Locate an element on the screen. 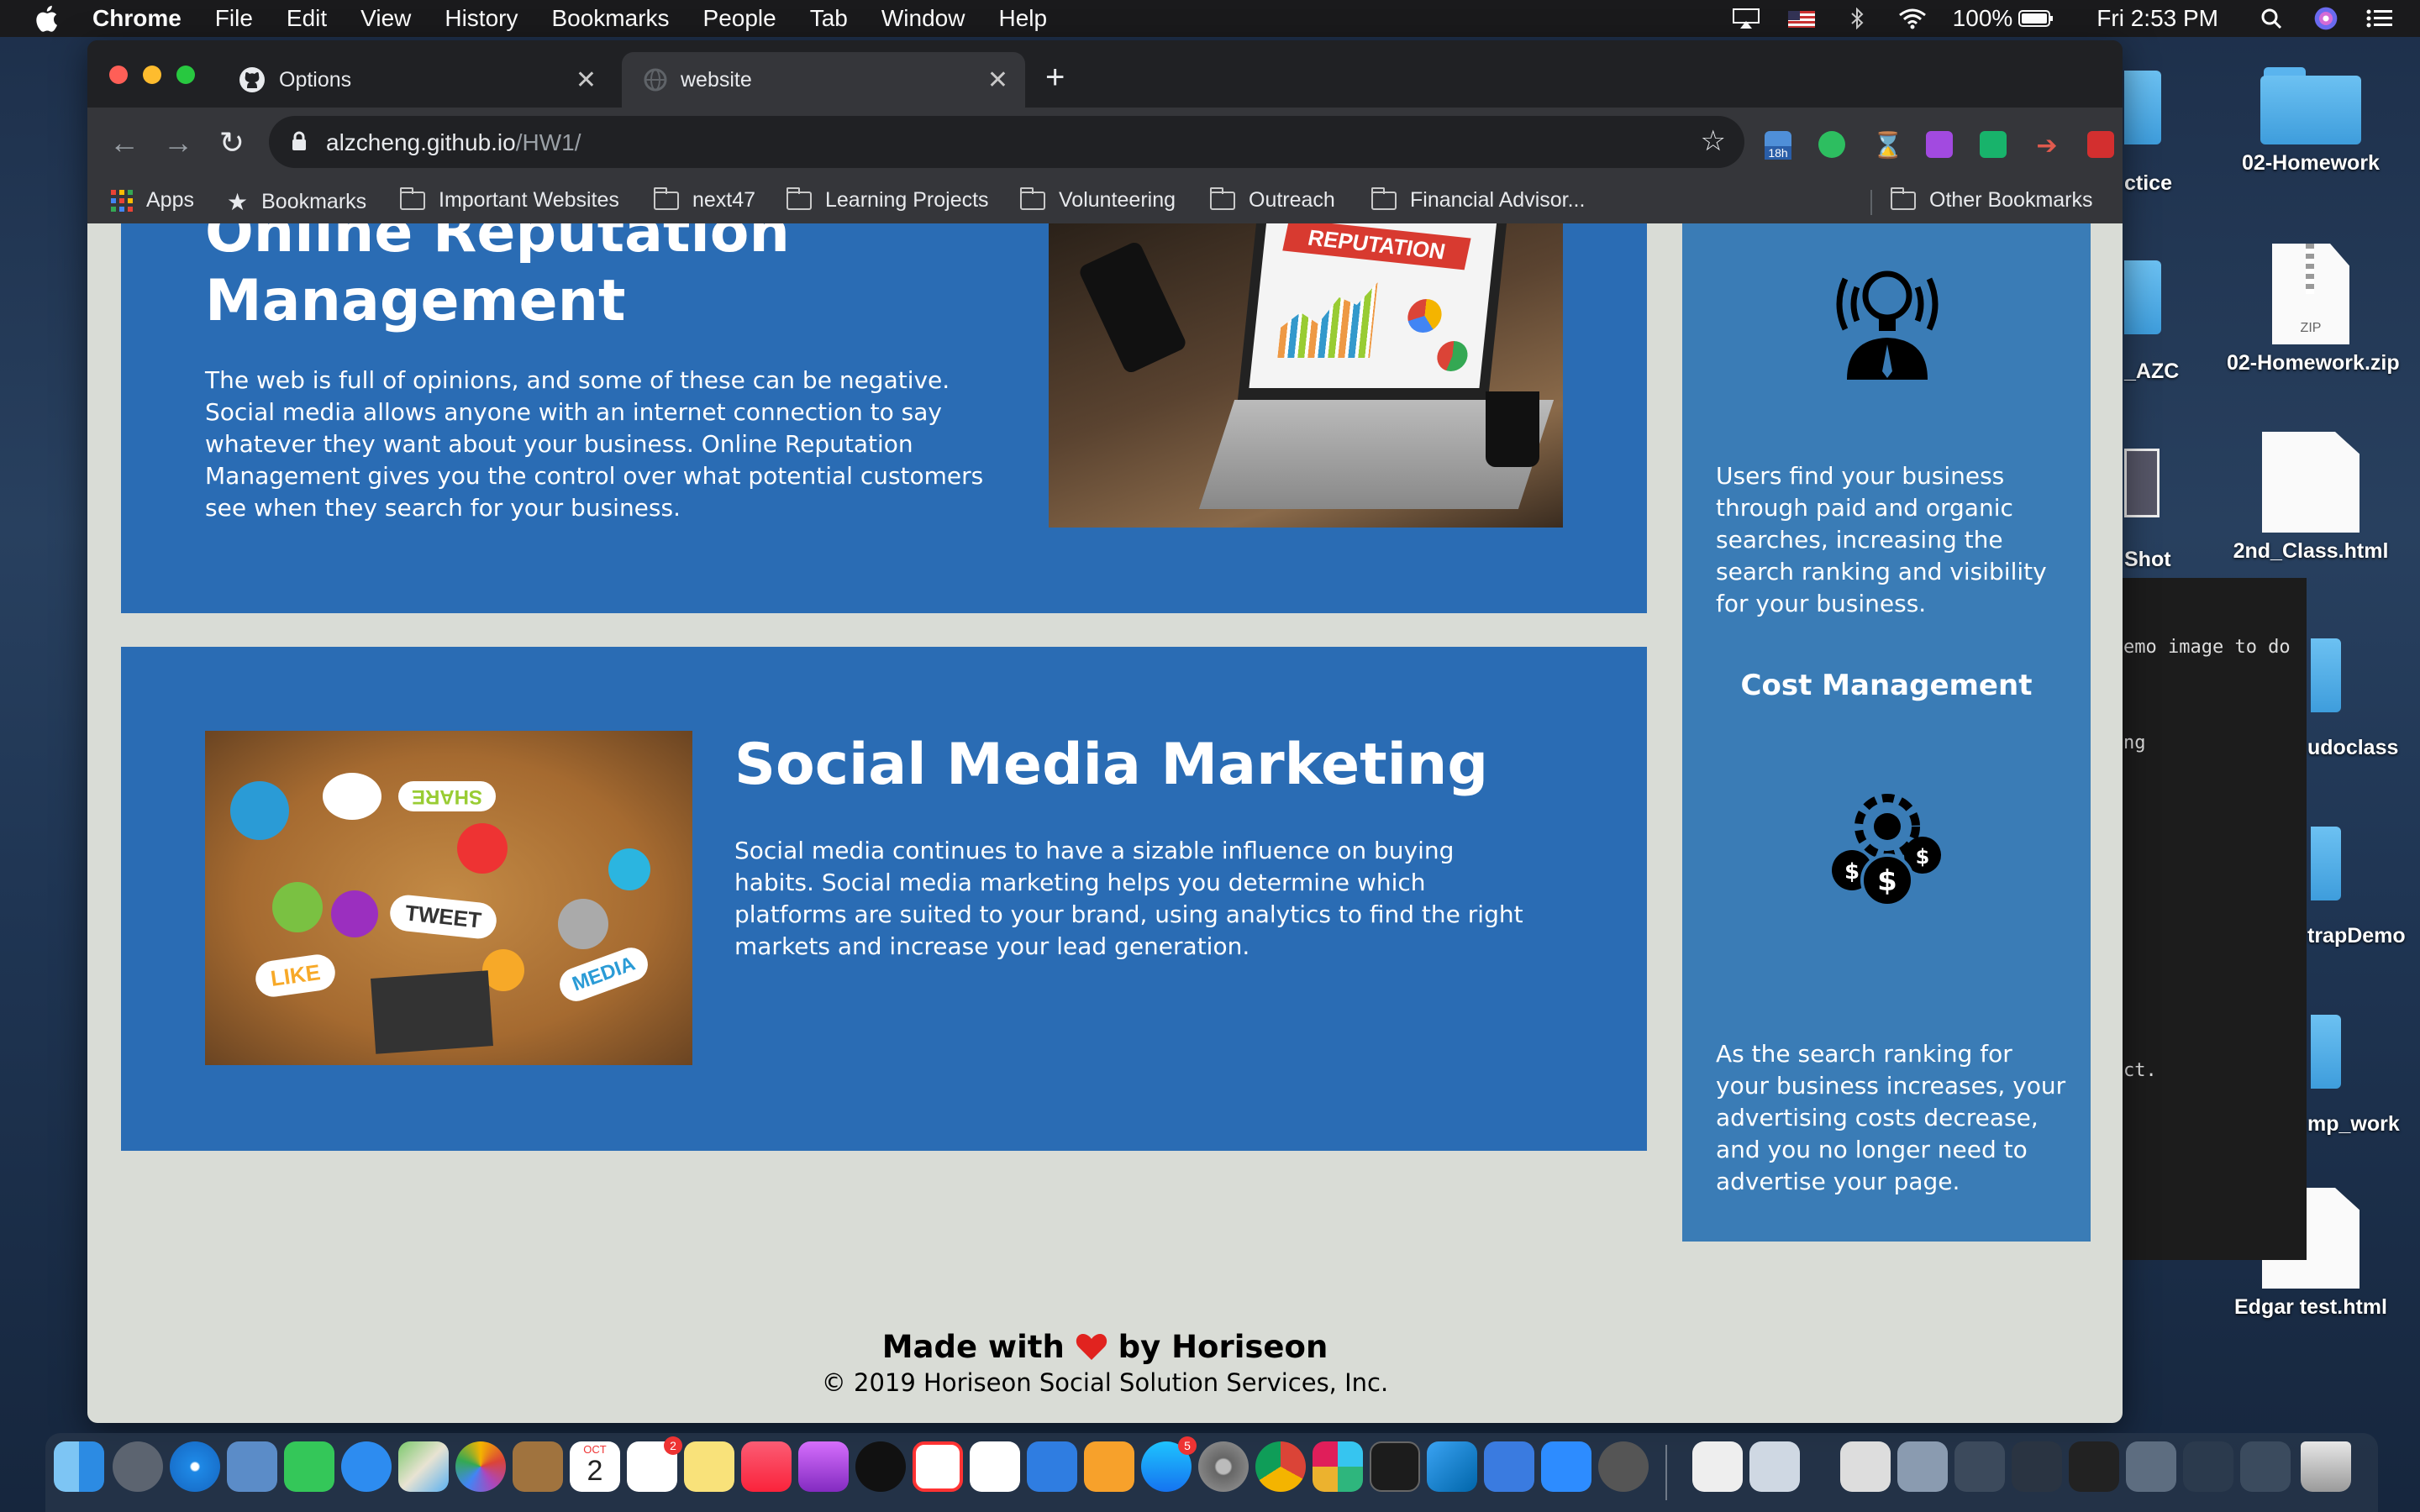  arrow-extension-icon: ➔ is located at coordinates (2046, 145).